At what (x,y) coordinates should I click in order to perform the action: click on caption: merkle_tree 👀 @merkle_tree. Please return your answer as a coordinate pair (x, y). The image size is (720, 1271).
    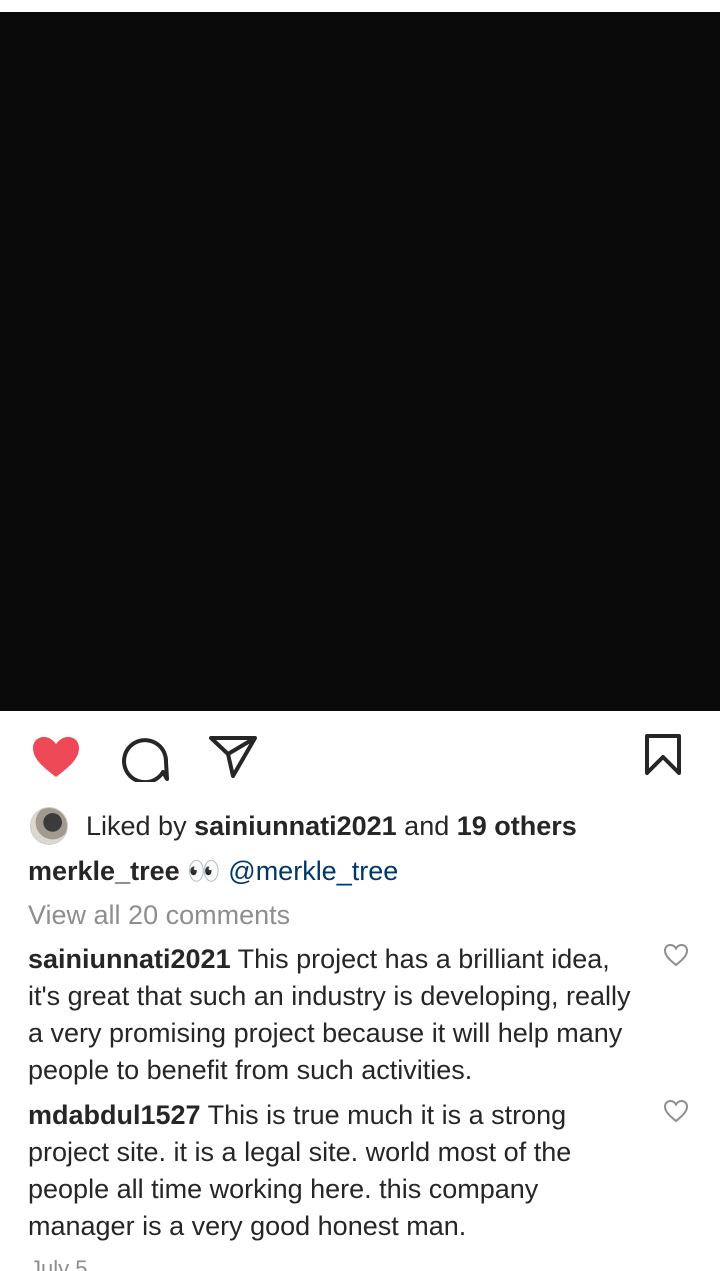
    Looking at the image, I should click on (213, 871).